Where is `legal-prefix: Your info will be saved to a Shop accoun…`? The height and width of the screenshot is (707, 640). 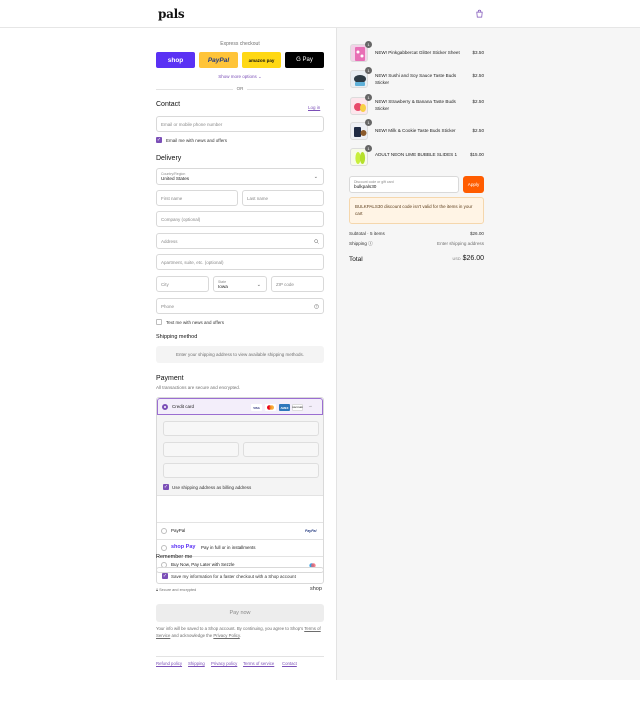
legal-prefix: Your info will be saved to a Shop accoun… is located at coordinates (230, 628).